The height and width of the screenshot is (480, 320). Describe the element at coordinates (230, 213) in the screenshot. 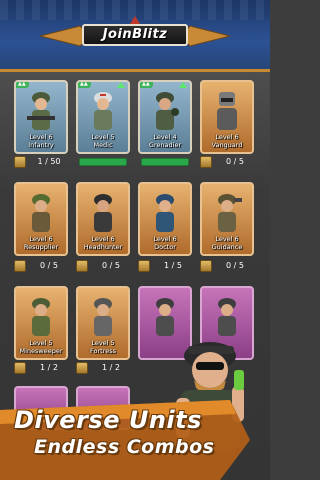

I see `guidance-soldier-icon` at that location.